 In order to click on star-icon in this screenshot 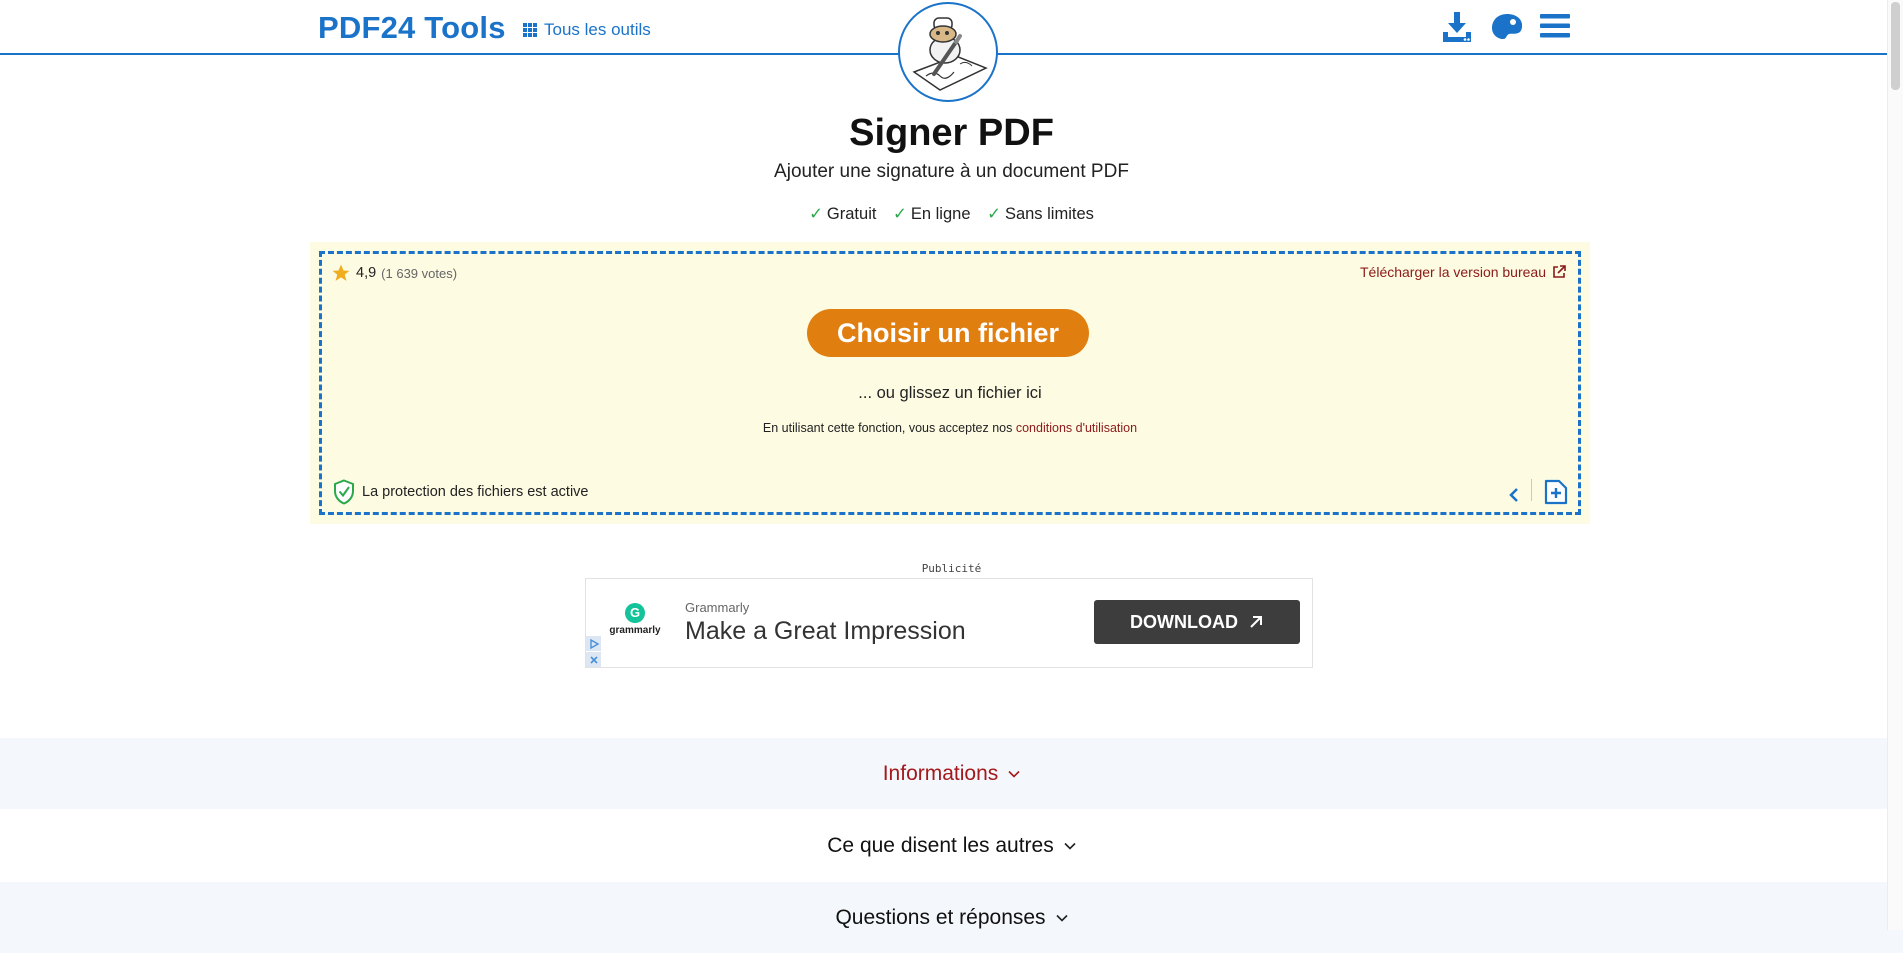, I will do `click(341, 272)`.